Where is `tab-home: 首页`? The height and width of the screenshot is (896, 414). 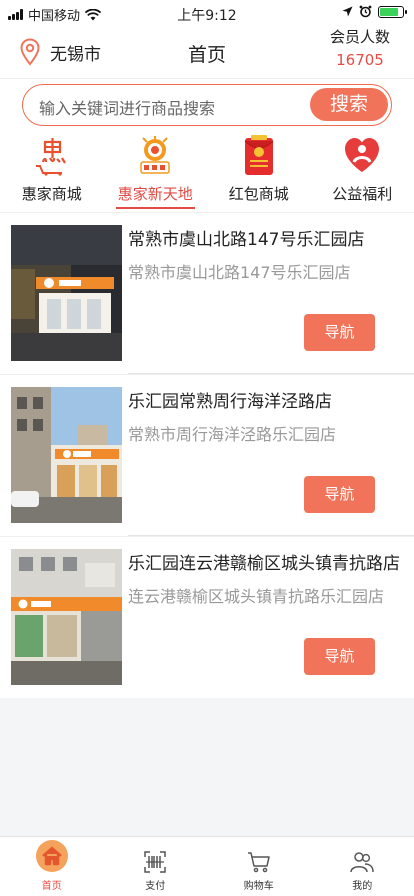
tab-home: 首页 is located at coordinates (52, 866).